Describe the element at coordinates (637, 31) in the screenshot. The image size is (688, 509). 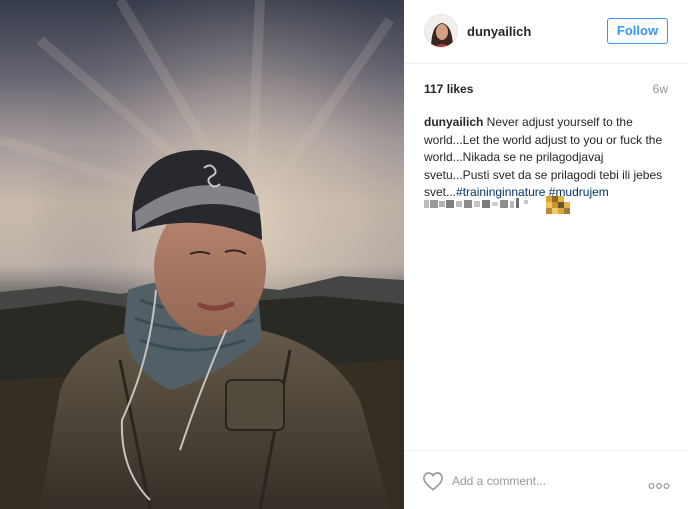
I see `follow-button: Follow` at that location.